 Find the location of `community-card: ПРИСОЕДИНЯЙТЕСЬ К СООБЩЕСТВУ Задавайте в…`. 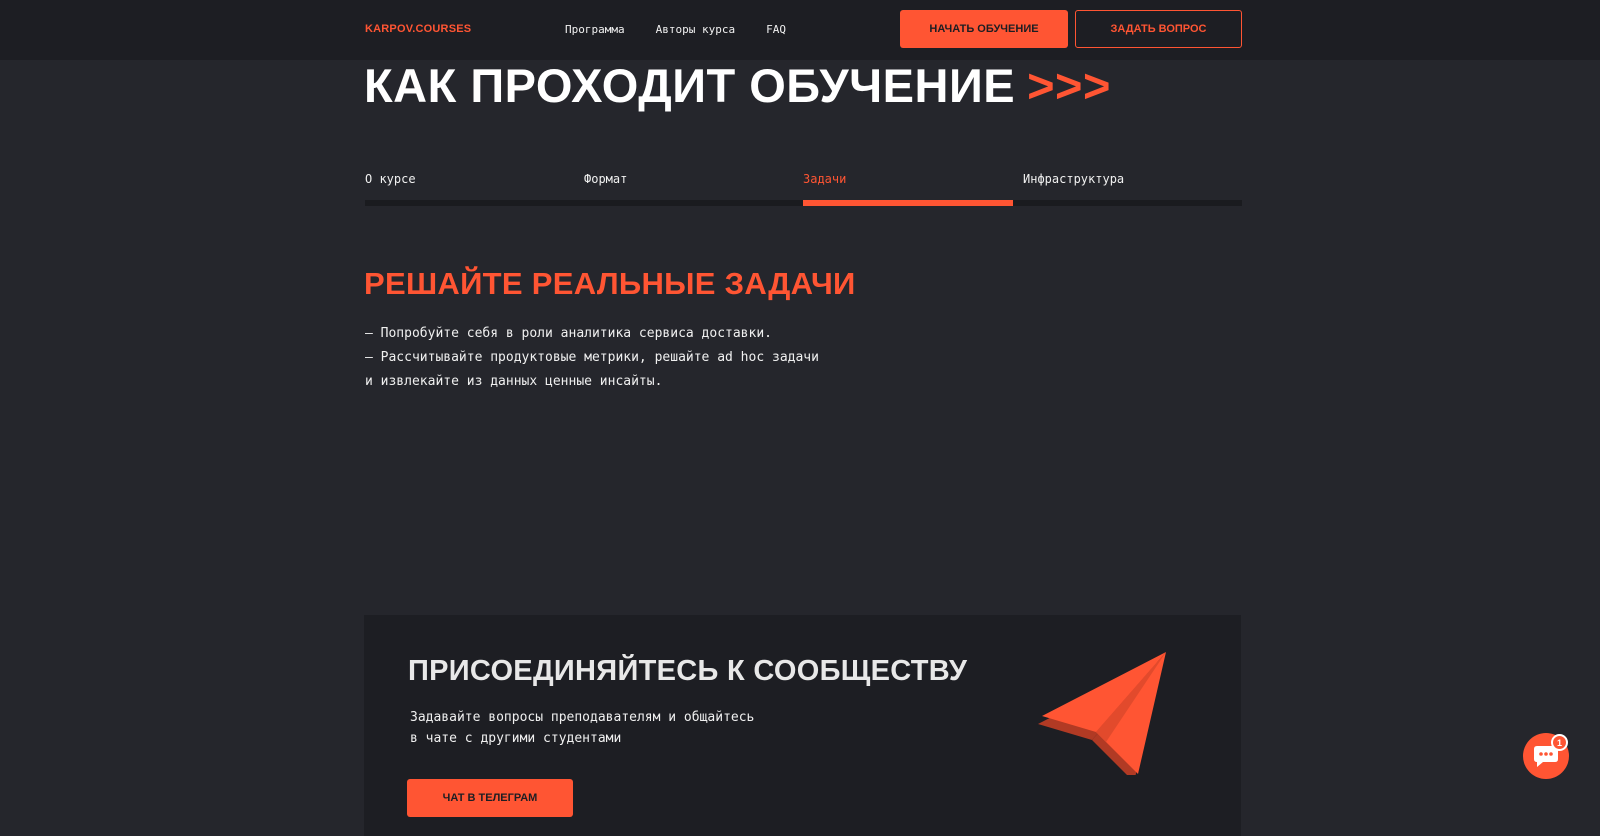

community-card: ПРИСОЕДИНЯЙТЕСЬ К СООБЩЕСТВУ Задавайте в… is located at coordinates (802, 725).